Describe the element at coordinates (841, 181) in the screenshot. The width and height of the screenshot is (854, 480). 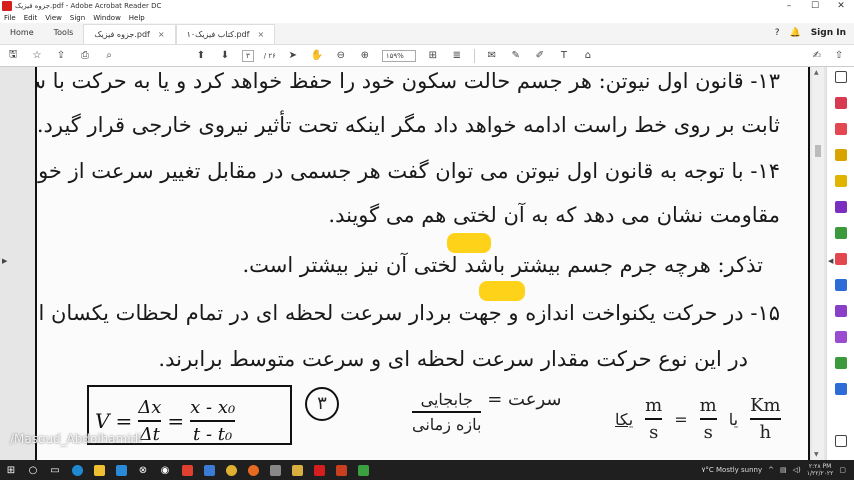
I see `comment-tool-icon` at that location.